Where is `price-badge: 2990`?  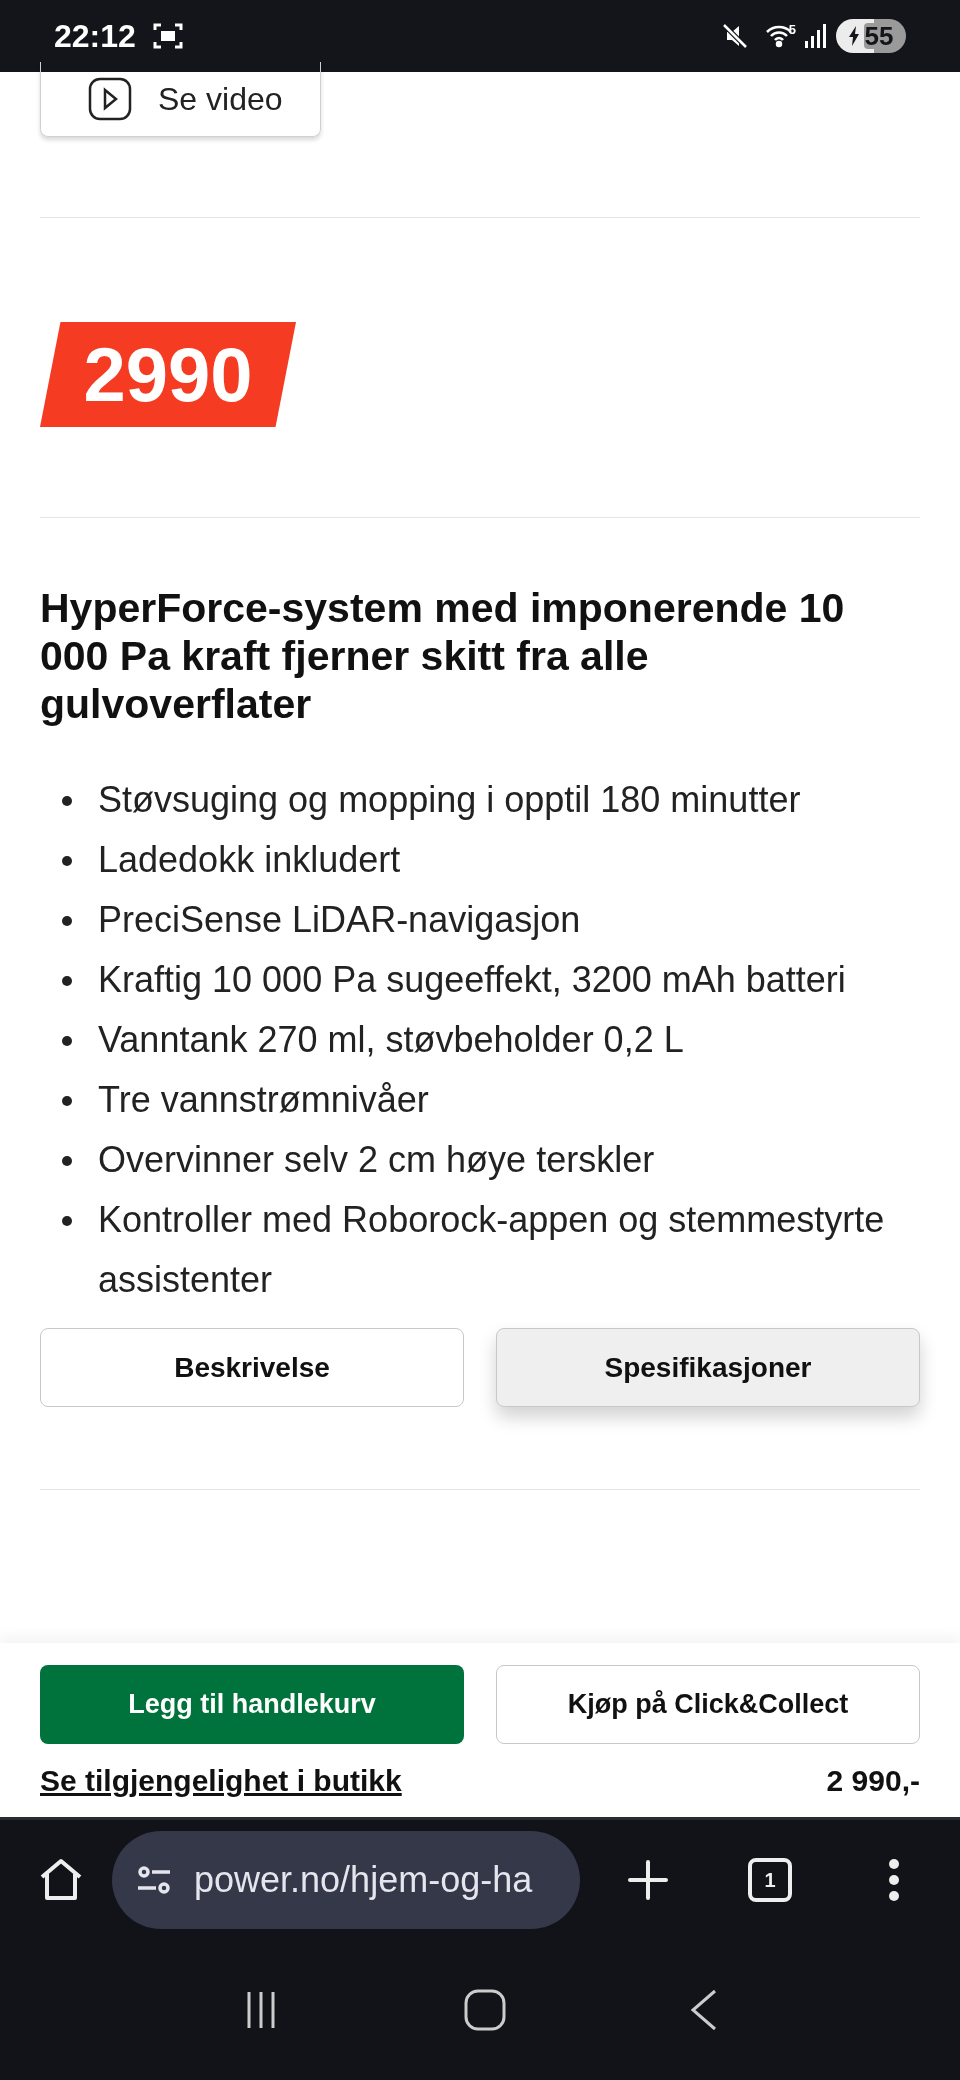 price-badge: 2990 is located at coordinates (168, 374).